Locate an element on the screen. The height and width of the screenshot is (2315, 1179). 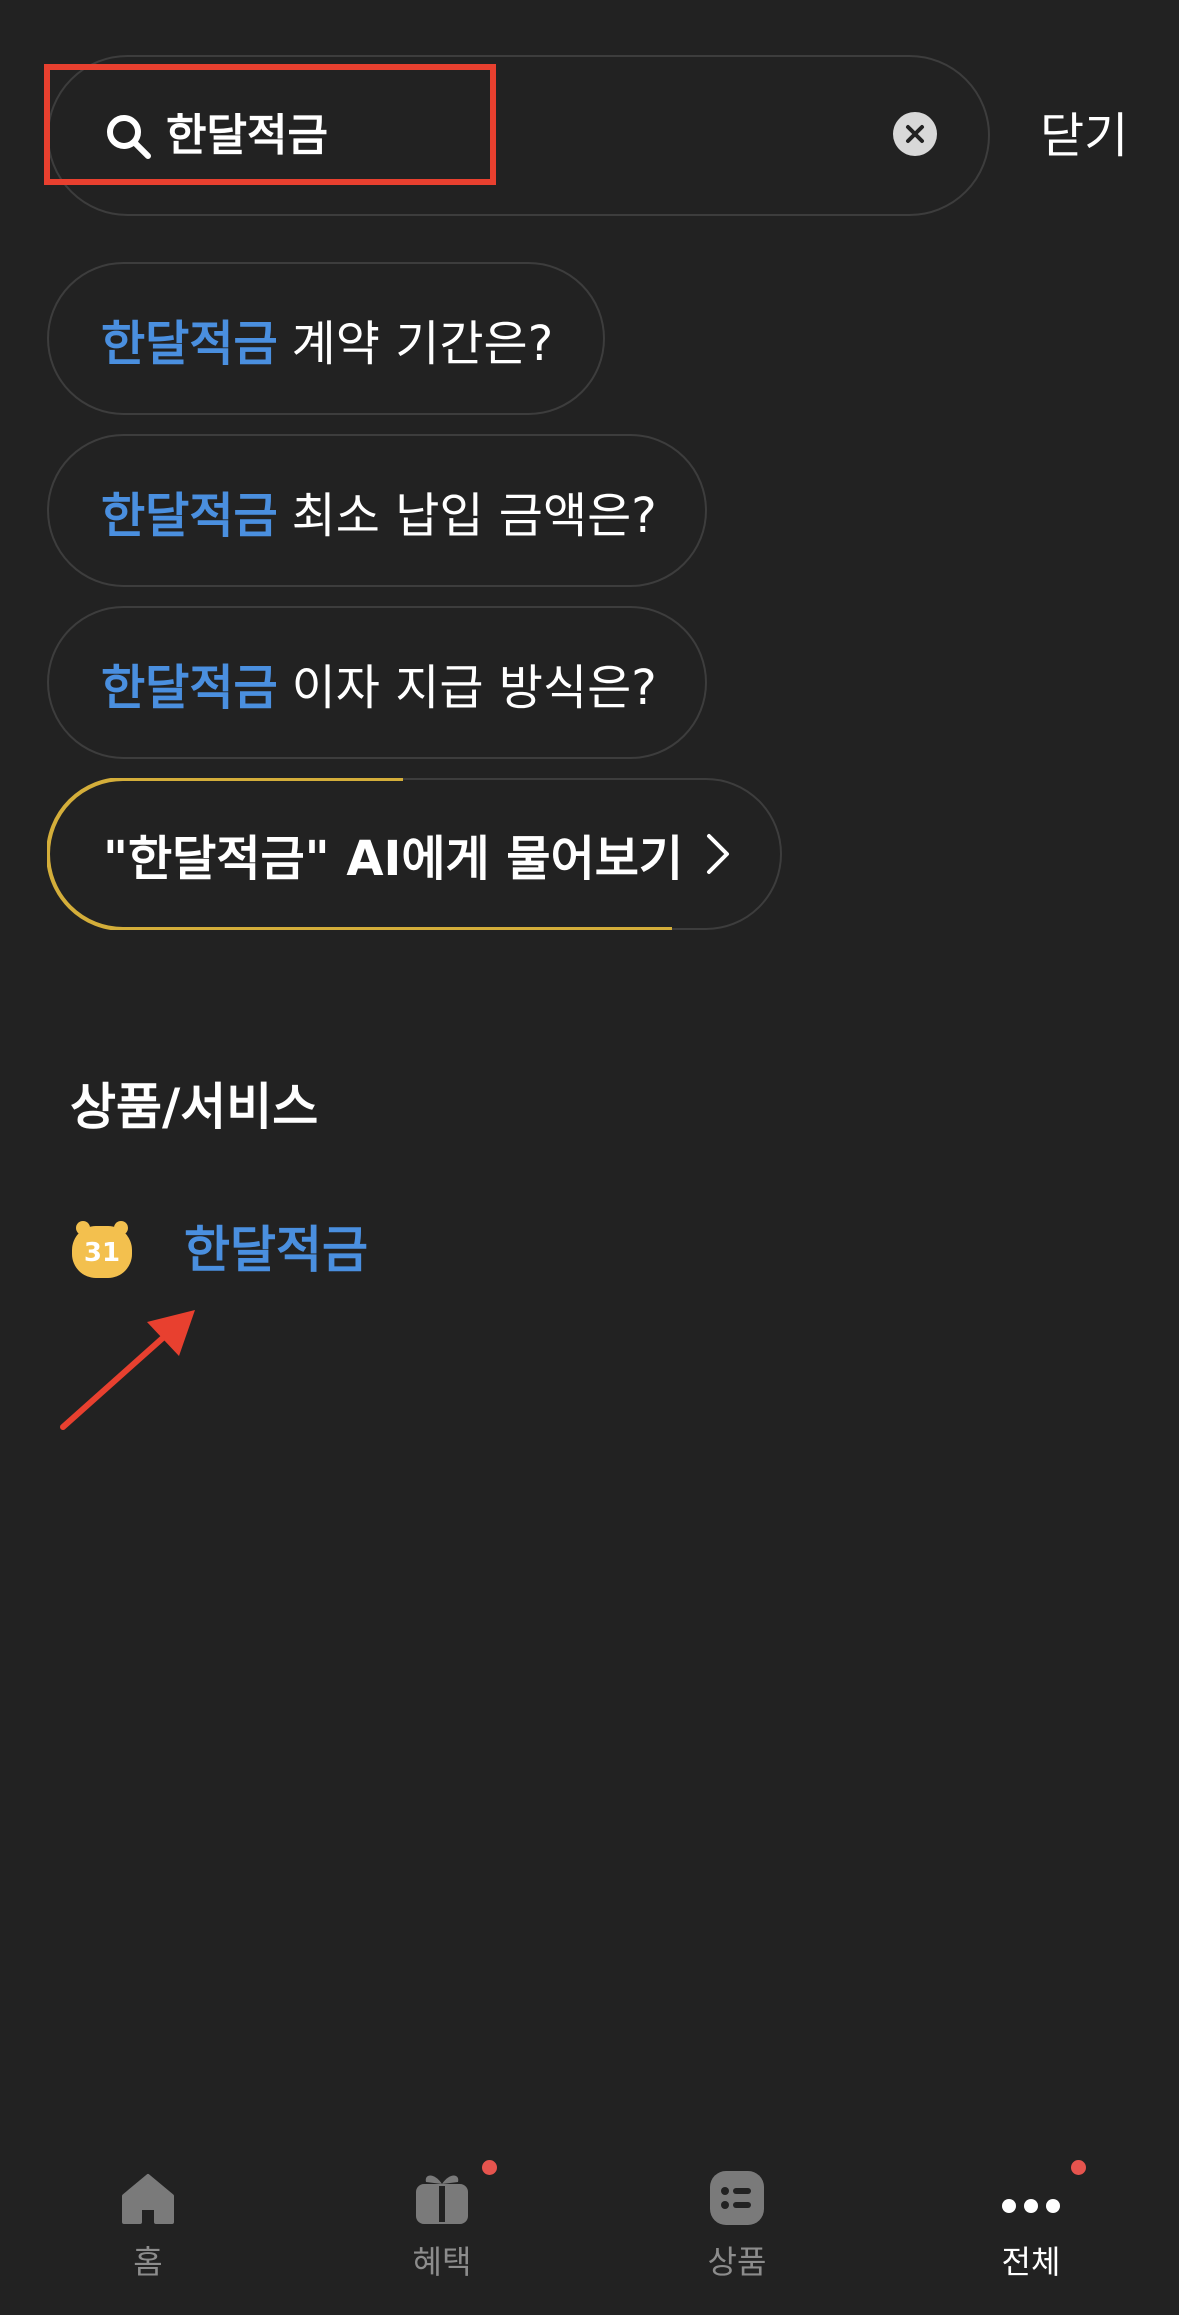
home-icon is located at coordinates (148, 2198).